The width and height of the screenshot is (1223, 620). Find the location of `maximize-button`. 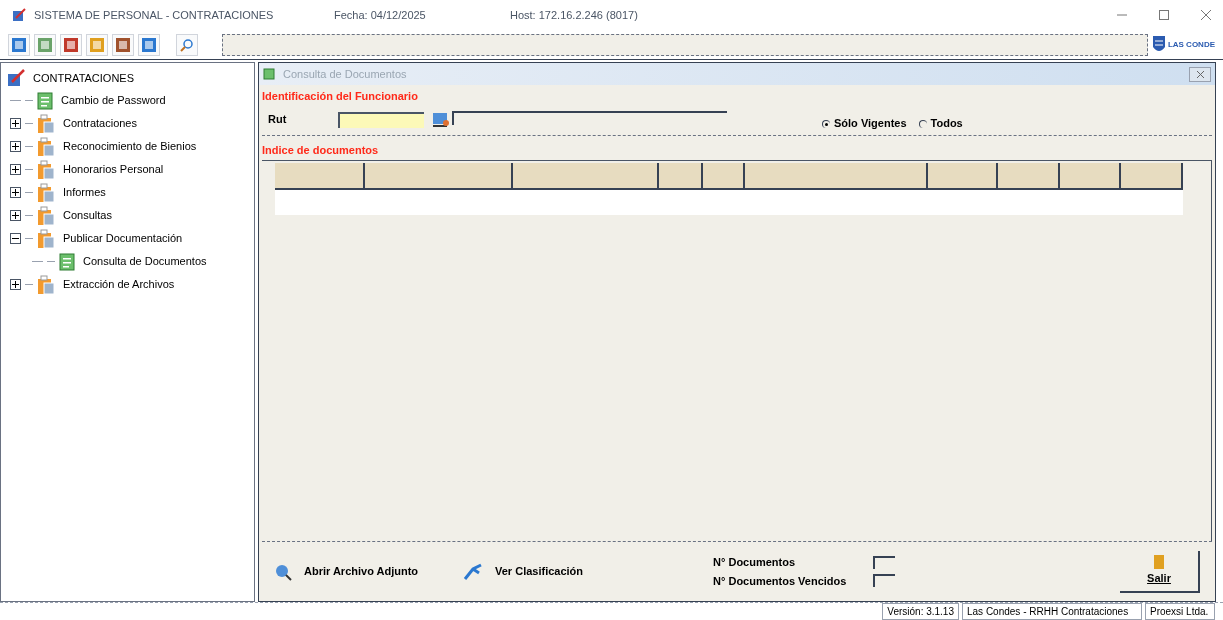

maximize-button is located at coordinates (1164, 15).